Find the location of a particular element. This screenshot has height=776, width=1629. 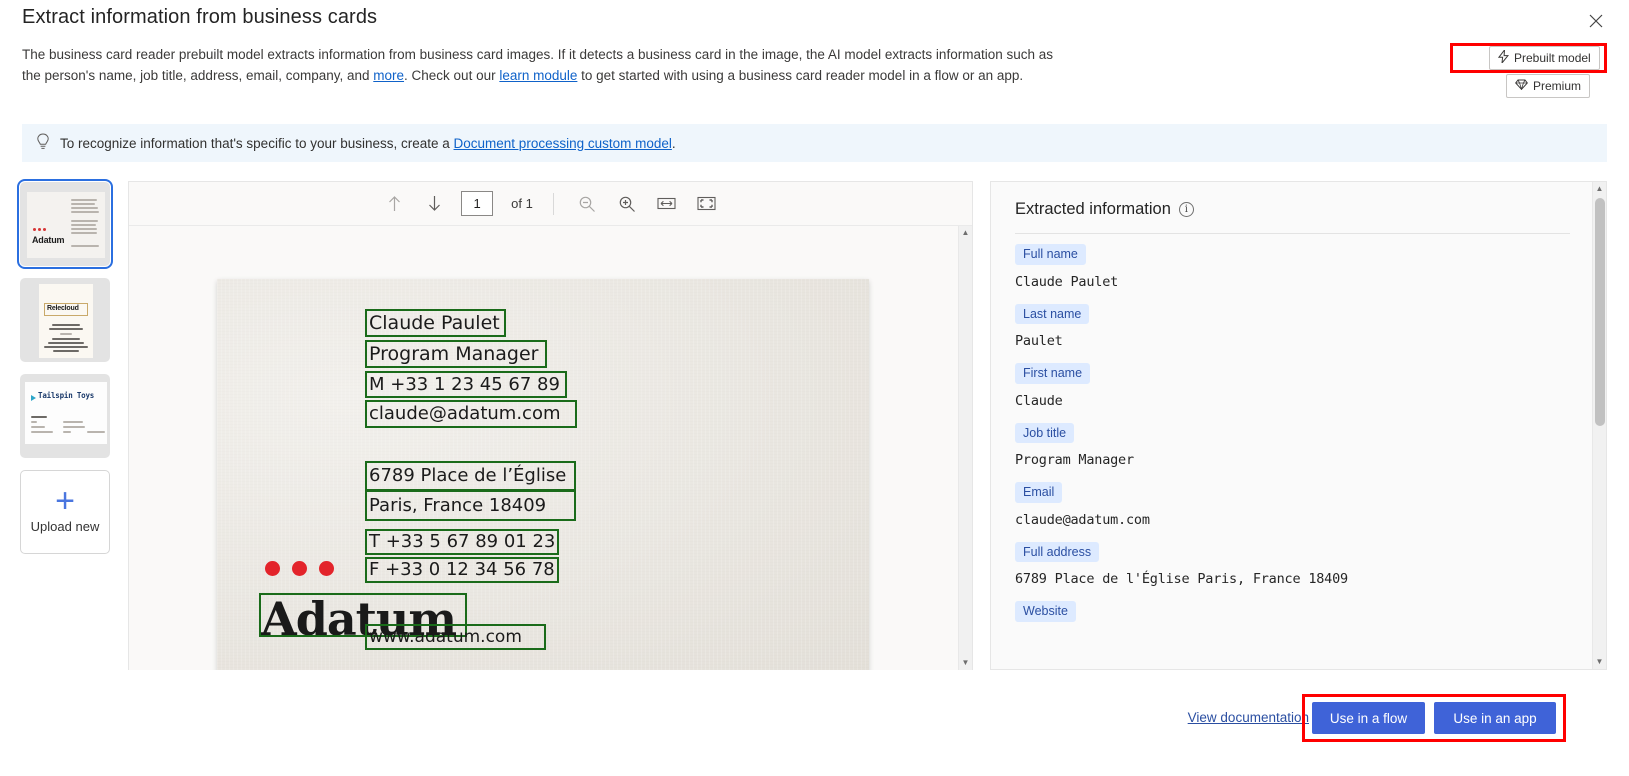

scroll-down-arrow: ▼ is located at coordinates (965, 663).